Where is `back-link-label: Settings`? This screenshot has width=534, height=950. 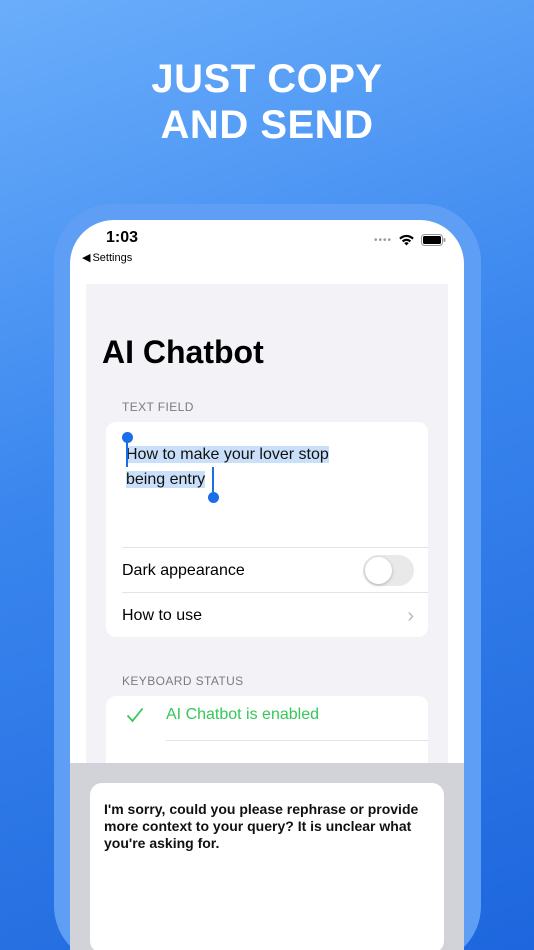
back-link-label: Settings is located at coordinates (112, 257).